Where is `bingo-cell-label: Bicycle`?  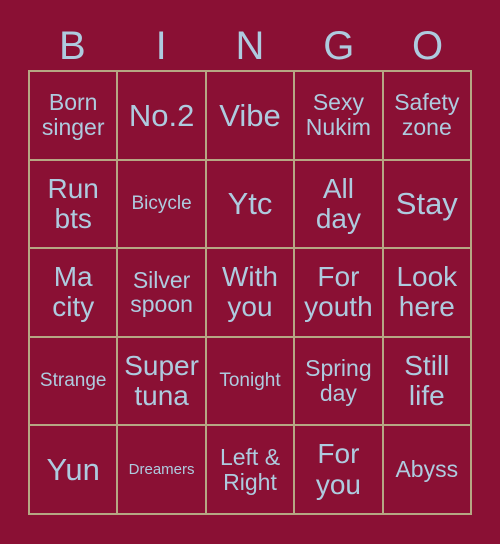
bingo-cell-label: Bicycle is located at coordinates (161, 203).